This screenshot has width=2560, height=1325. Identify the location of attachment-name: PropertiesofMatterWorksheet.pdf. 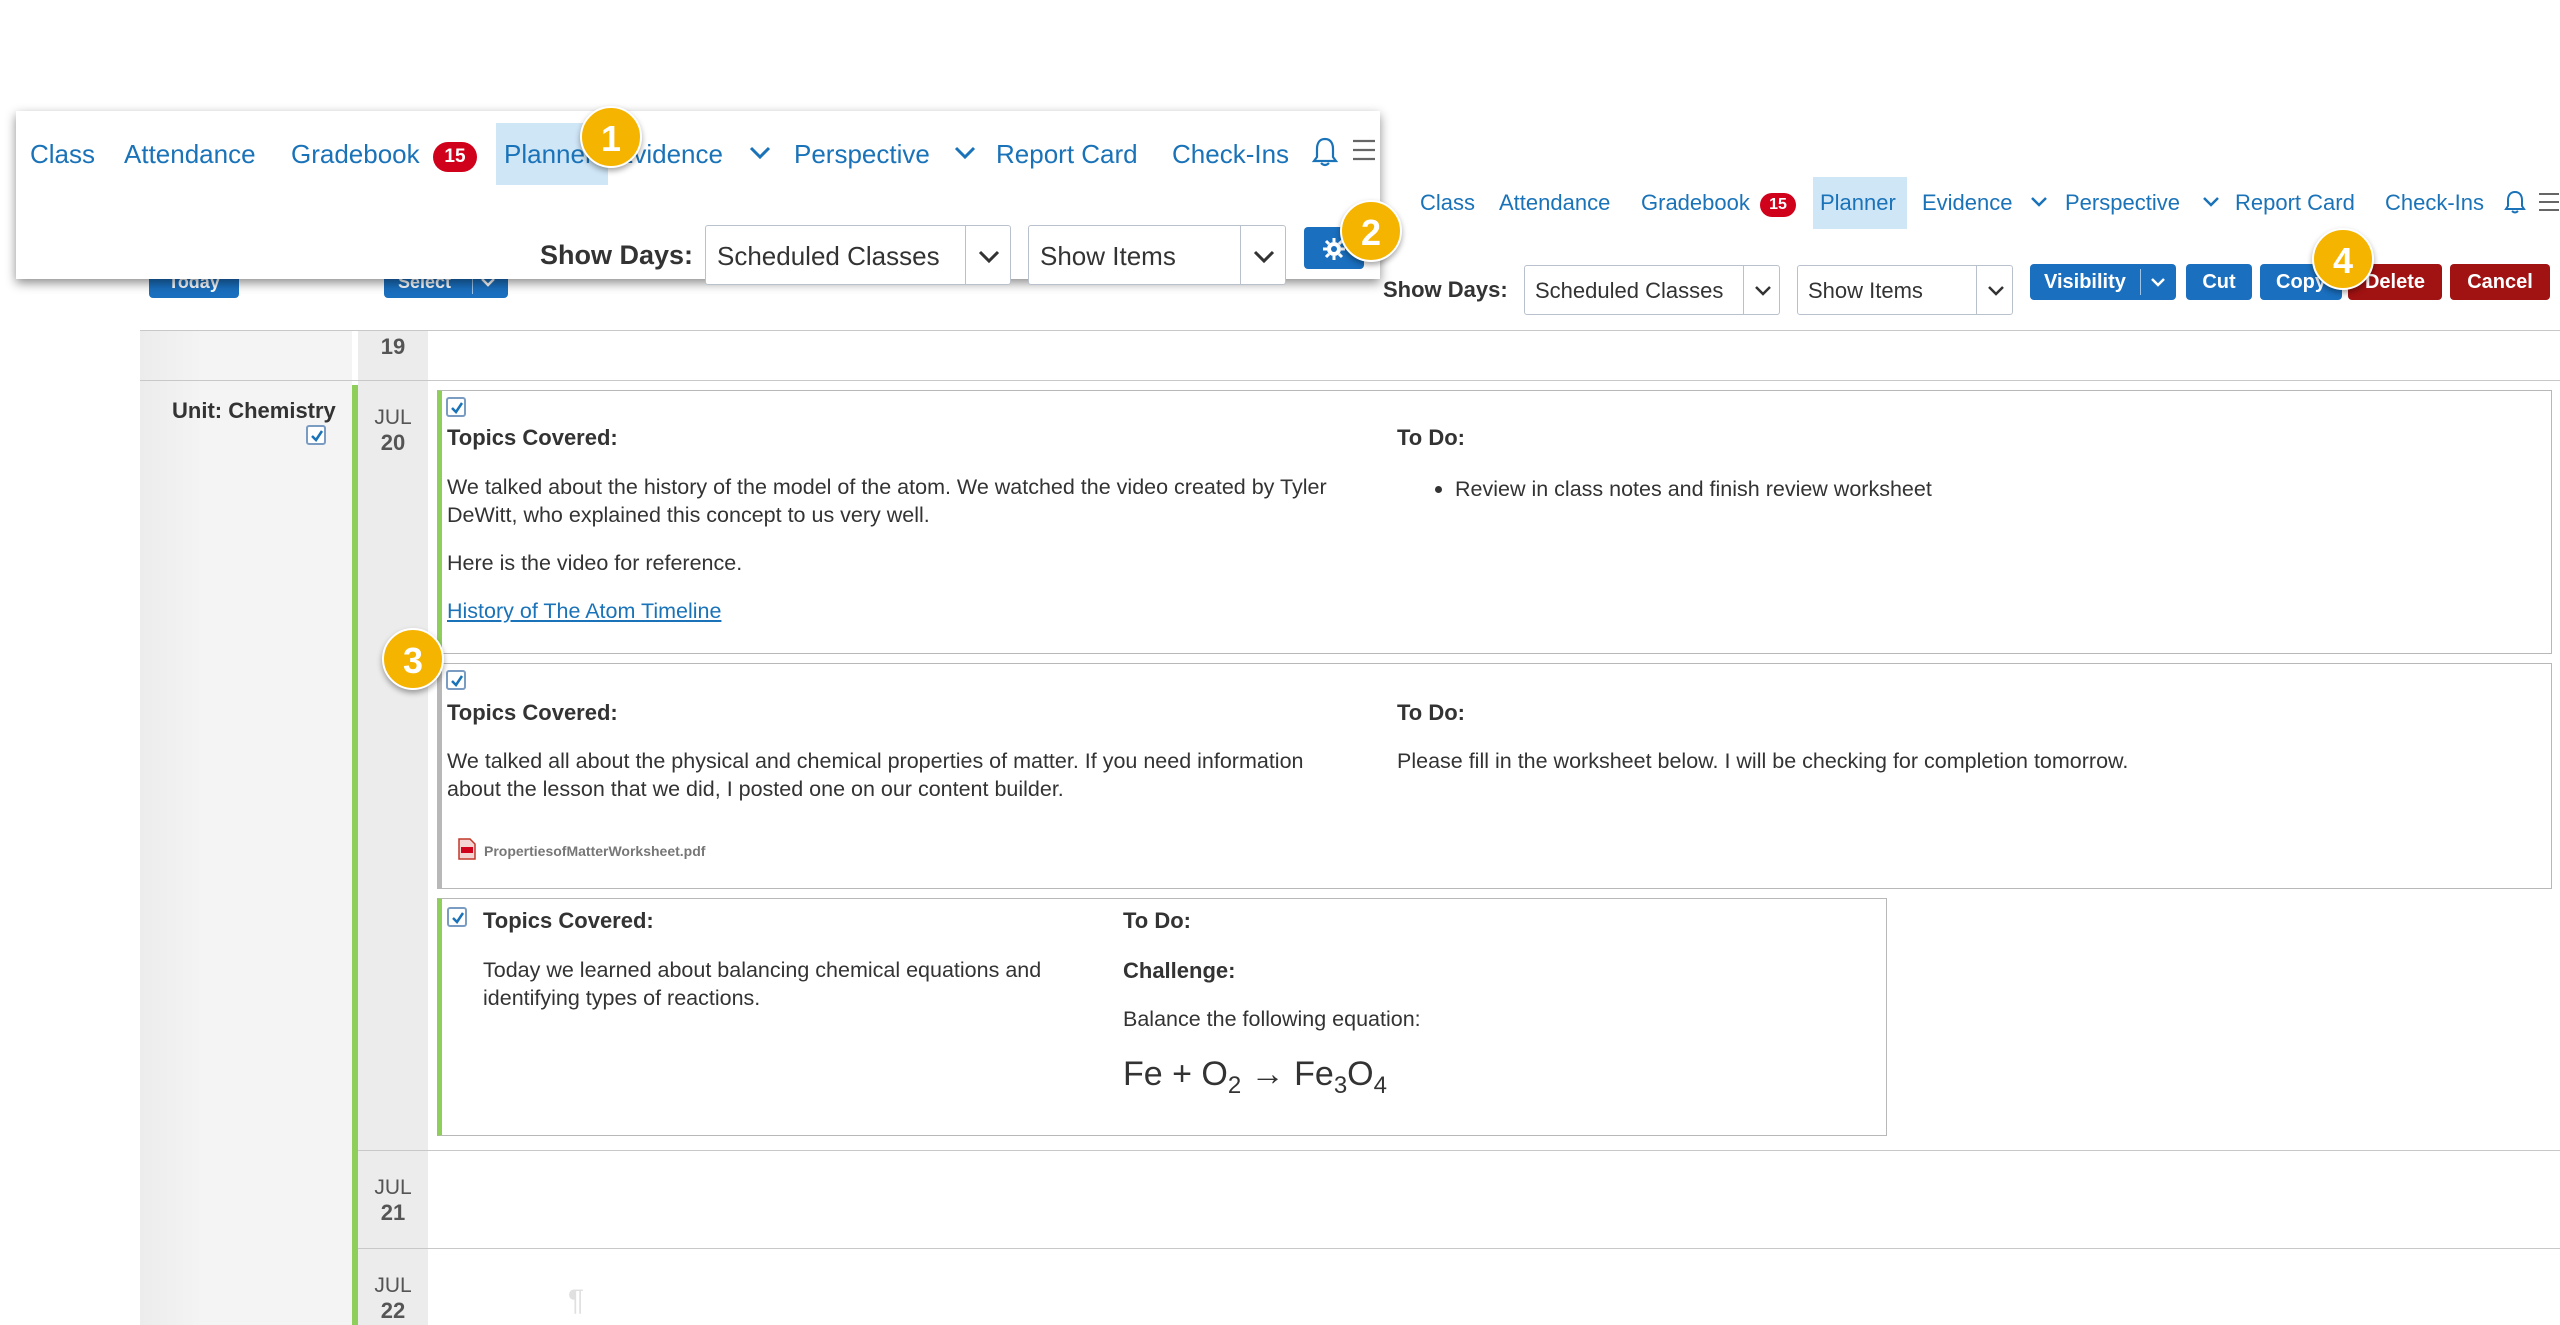
(595, 851).